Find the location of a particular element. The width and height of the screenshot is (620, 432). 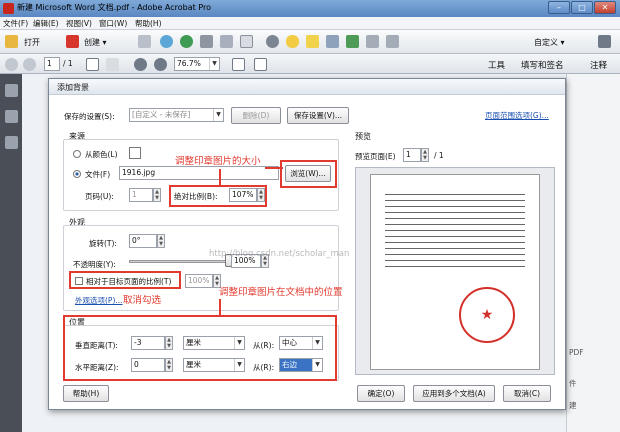

page-thumbnails-icon is located at coordinates (11, 90).